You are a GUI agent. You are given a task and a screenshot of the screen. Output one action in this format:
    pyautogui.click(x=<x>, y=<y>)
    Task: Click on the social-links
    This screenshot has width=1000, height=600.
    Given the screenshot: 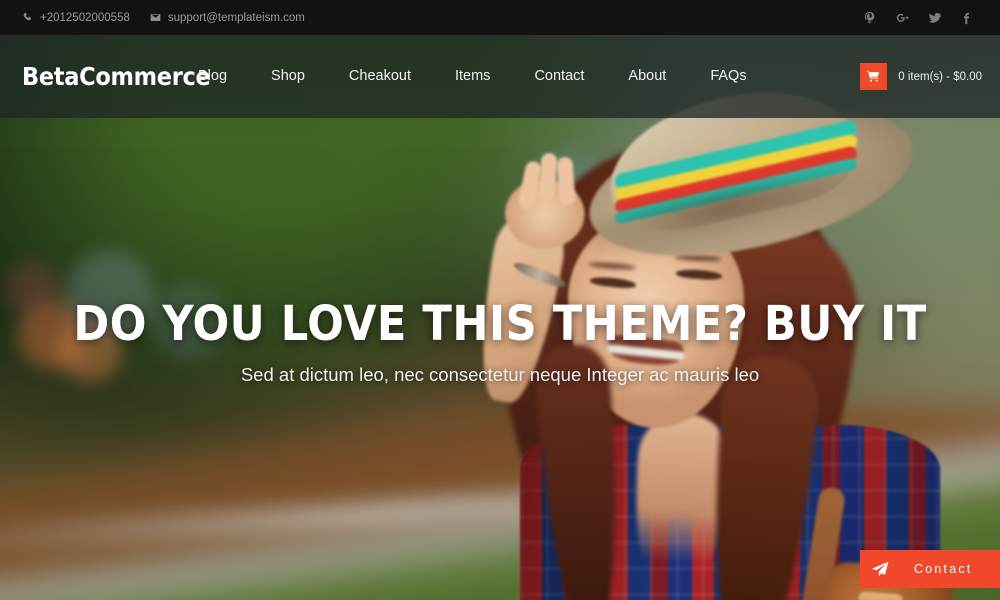 What is the action you would take?
    pyautogui.click(x=928, y=17)
    